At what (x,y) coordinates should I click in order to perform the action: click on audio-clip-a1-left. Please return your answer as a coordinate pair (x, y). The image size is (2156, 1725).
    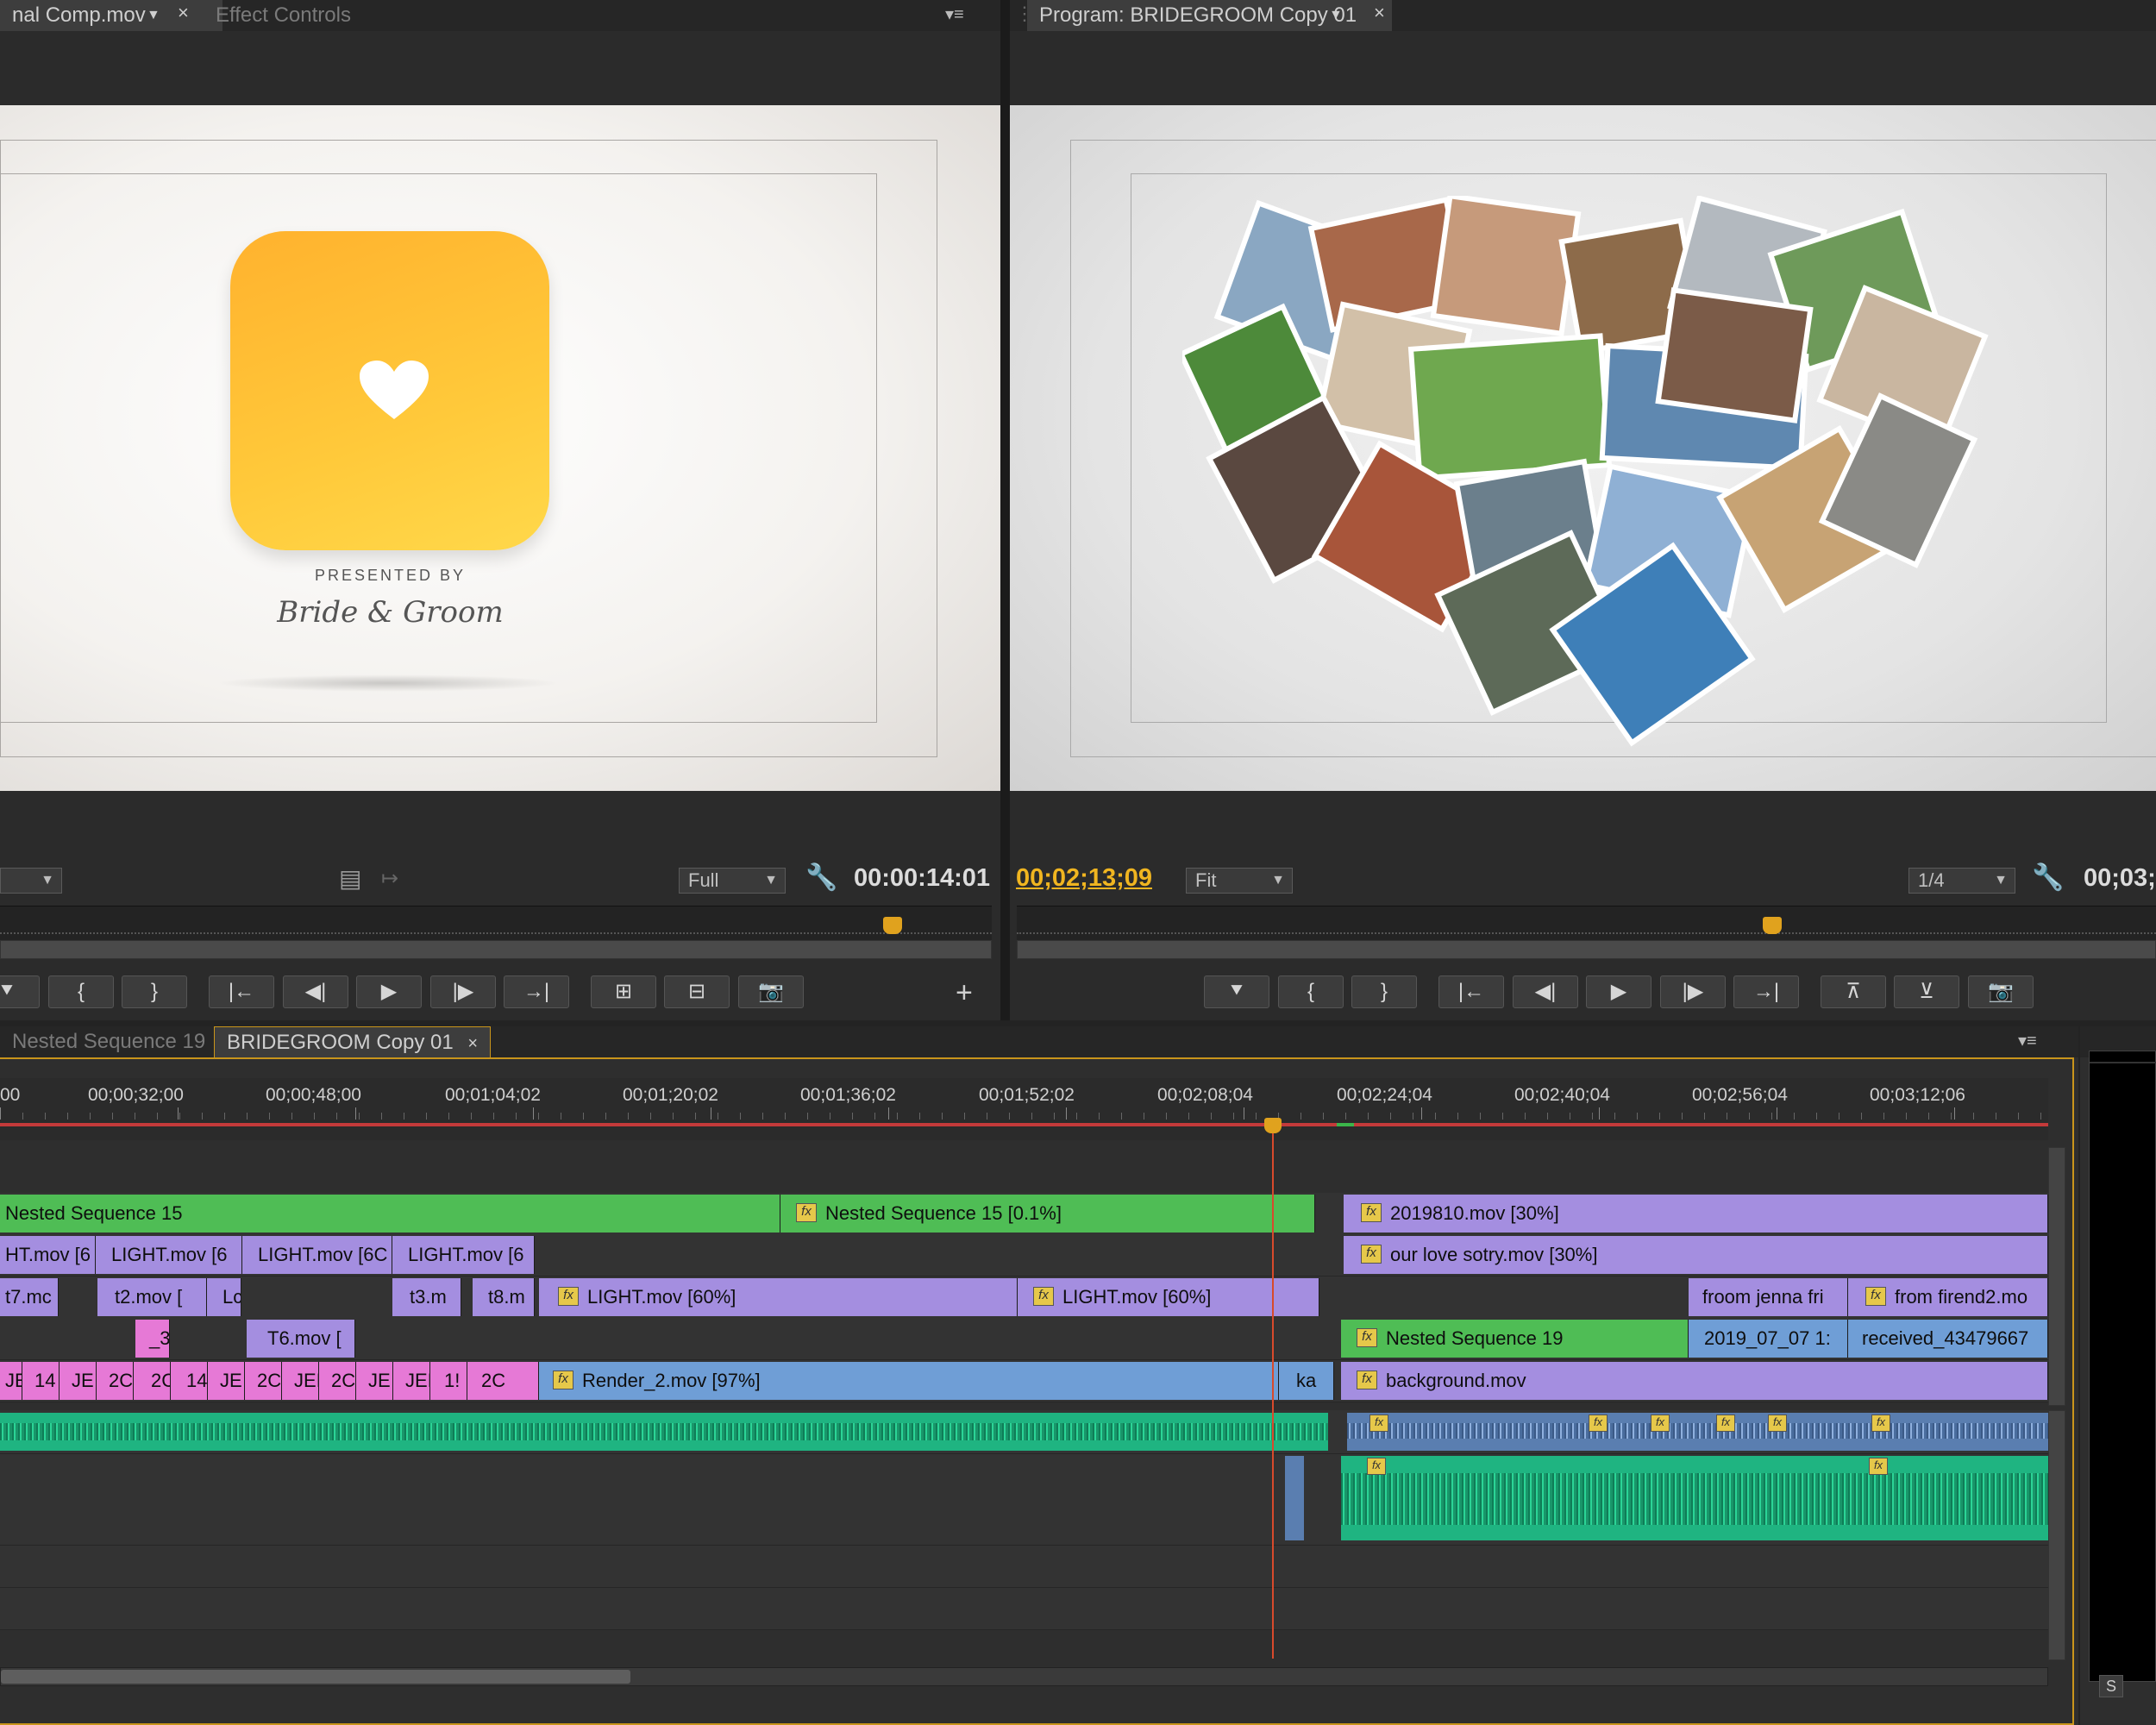
    Looking at the image, I should click on (664, 1432).